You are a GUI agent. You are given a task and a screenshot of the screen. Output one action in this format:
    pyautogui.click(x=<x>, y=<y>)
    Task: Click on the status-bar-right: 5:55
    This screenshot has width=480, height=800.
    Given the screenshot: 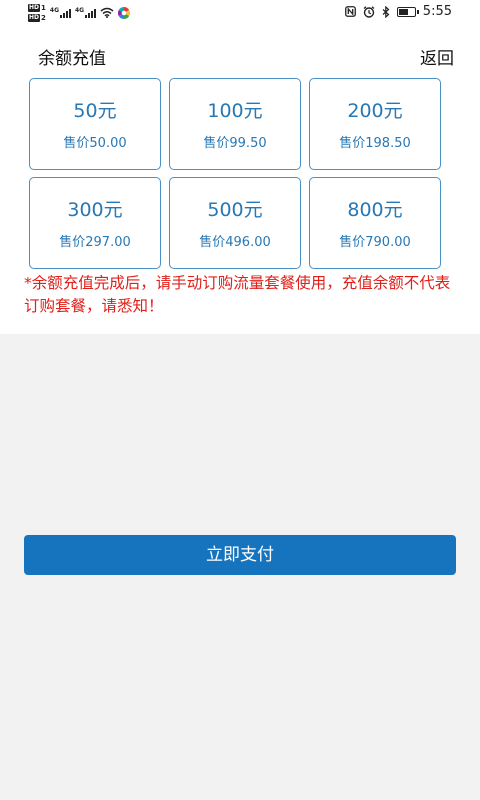 What is the action you would take?
    pyautogui.click(x=398, y=11)
    